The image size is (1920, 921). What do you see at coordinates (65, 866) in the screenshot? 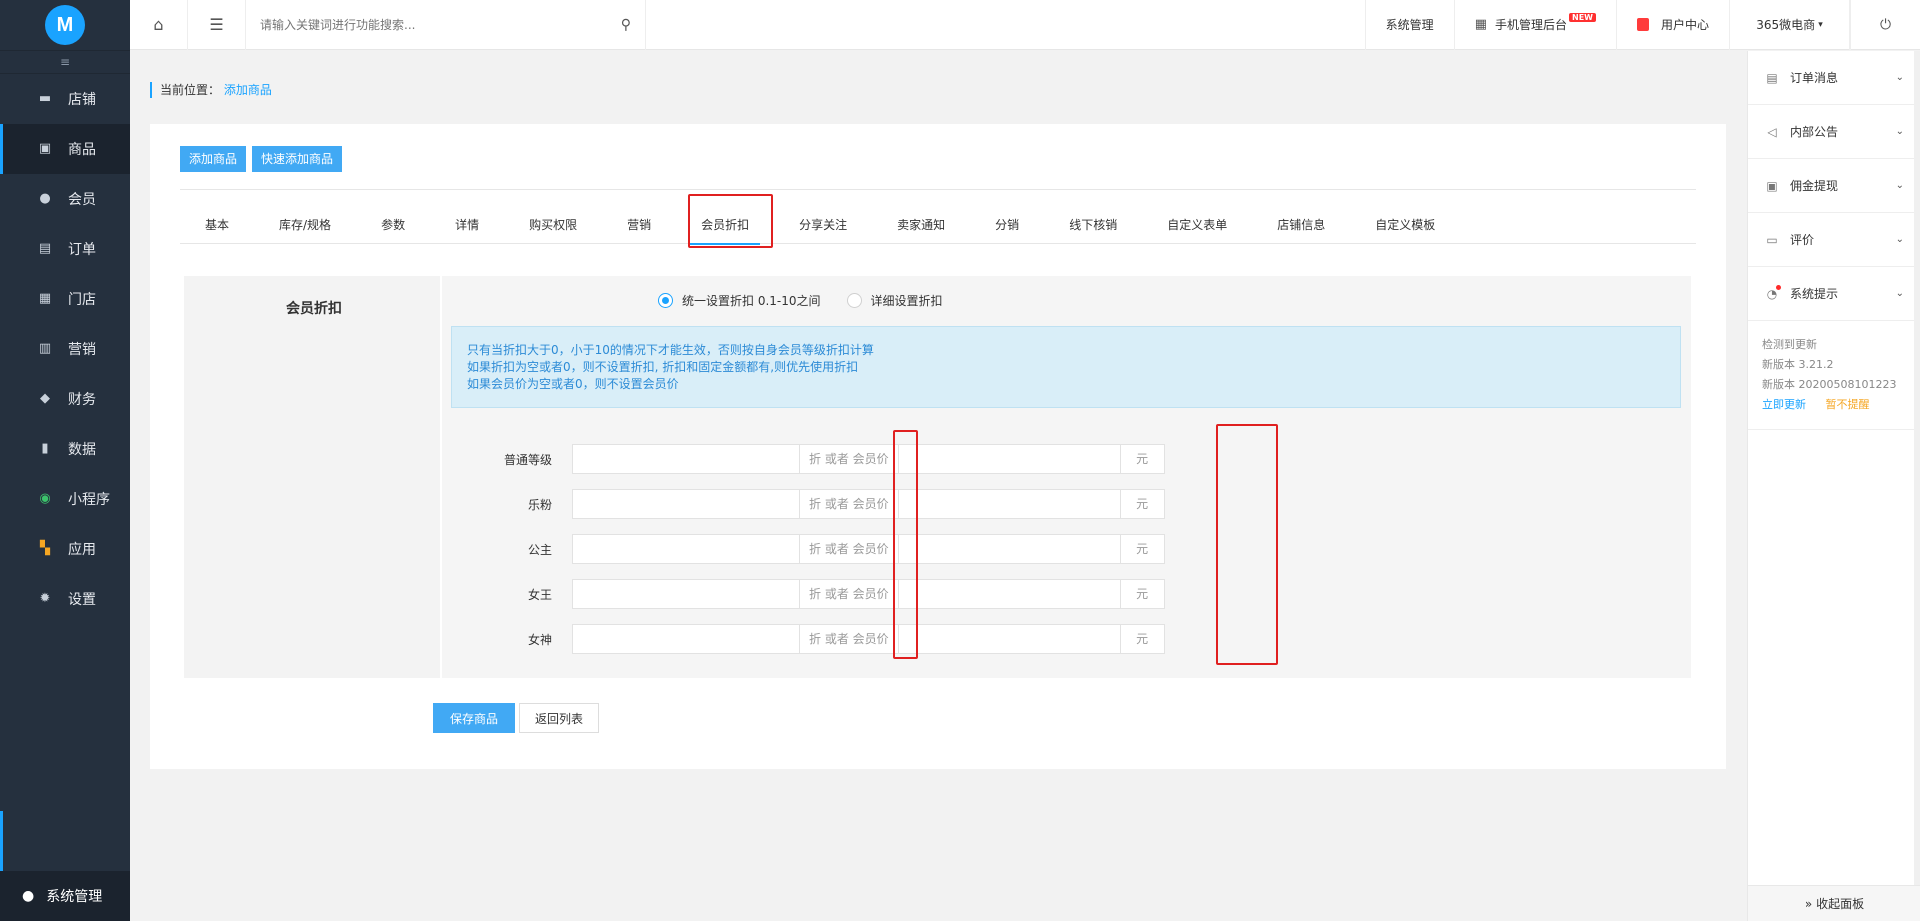
I see `sidebar-system-manage: ● 系统管理` at bounding box center [65, 866].